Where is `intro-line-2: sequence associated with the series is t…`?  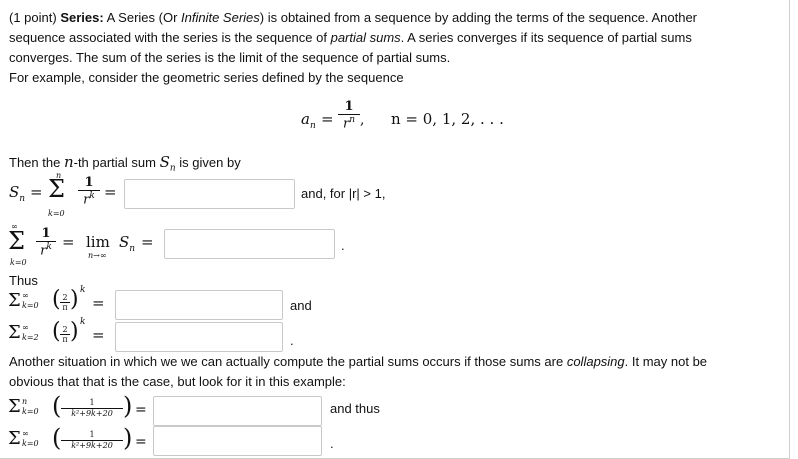 intro-line-2: sequence associated with the series is t… is located at coordinates (350, 37).